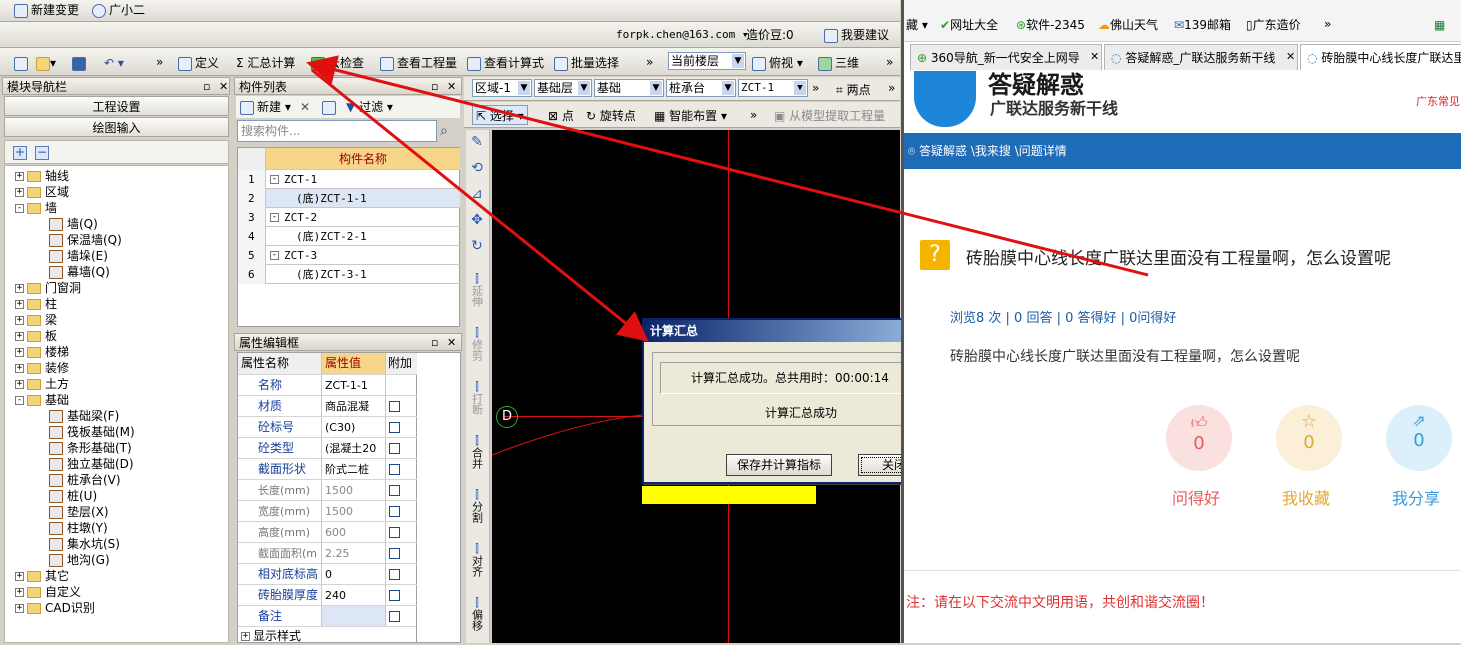 This screenshot has width=1461, height=645. Describe the element at coordinates (451, 343) in the screenshot. I see `close-icon: ✕` at that location.